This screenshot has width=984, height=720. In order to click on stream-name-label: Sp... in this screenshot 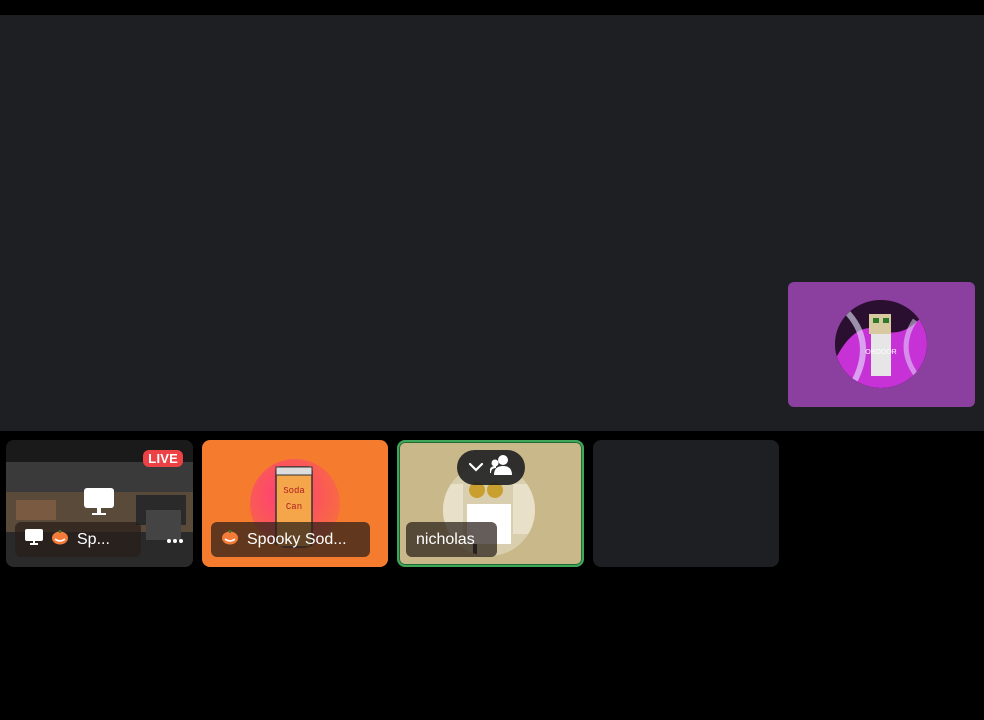, I will do `click(93, 539)`.